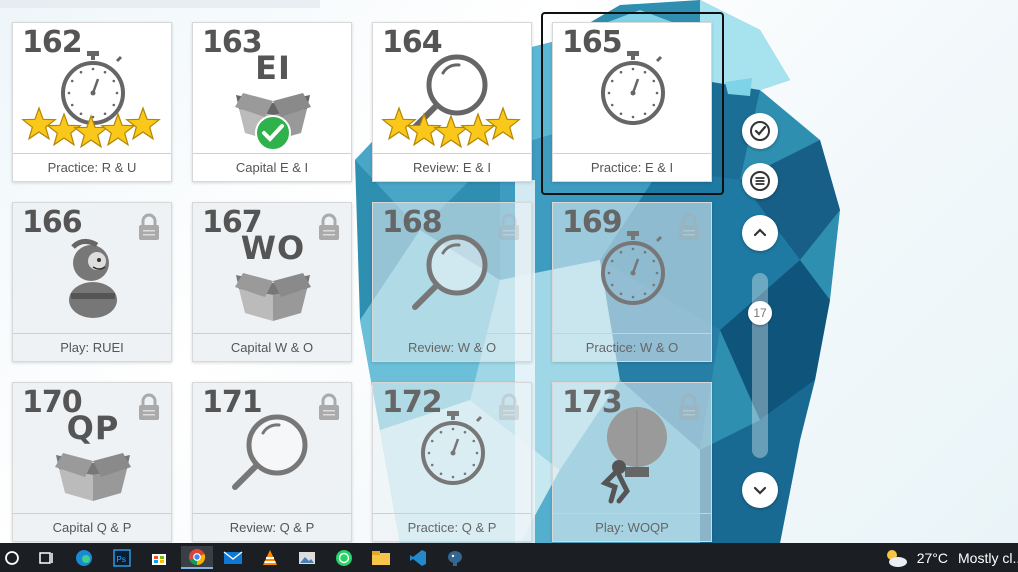 The image size is (1018, 572). I want to click on balloon-icon, so click(633, 455).